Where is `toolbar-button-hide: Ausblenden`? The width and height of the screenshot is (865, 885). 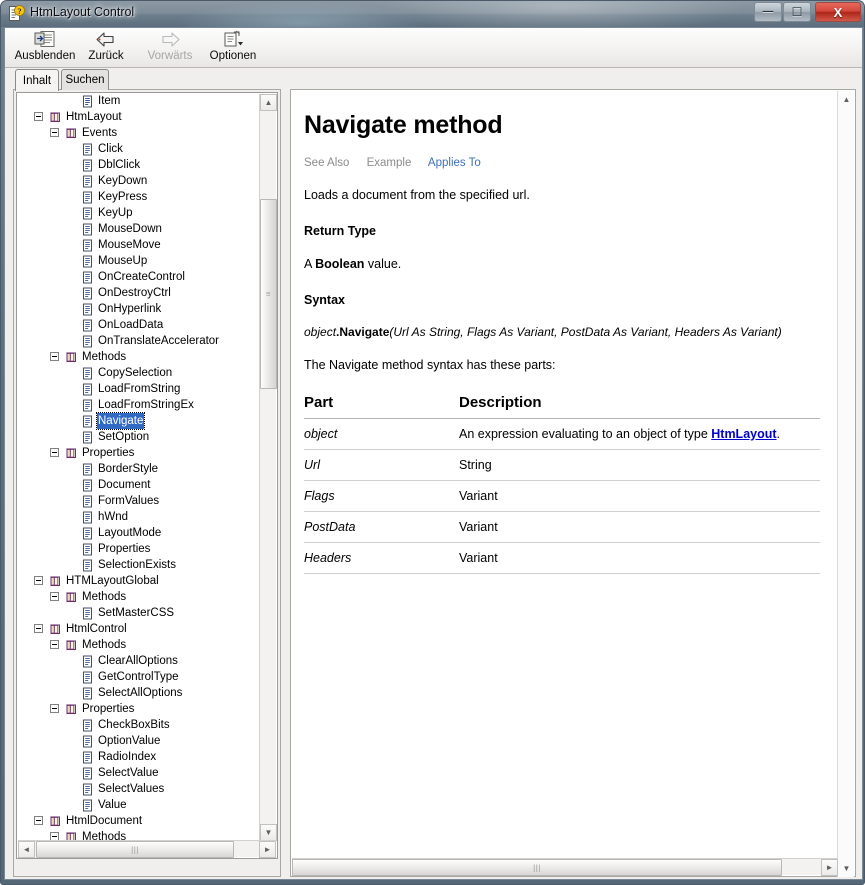 toolbar-button-hide: Ausblenden is located at coordinates (45, 48).